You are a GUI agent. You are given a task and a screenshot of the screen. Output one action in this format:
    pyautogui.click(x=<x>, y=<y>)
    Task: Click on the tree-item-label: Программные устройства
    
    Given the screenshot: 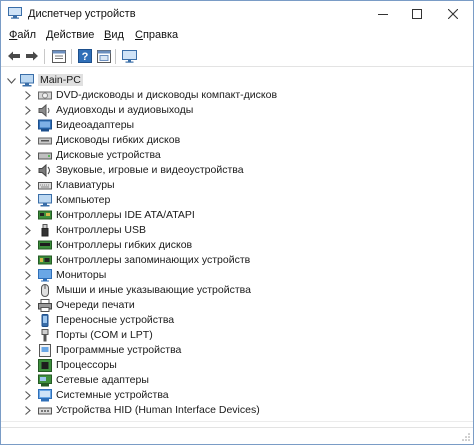 What is the action you would take?
    pyautogui.click(x=119, y=350)
    